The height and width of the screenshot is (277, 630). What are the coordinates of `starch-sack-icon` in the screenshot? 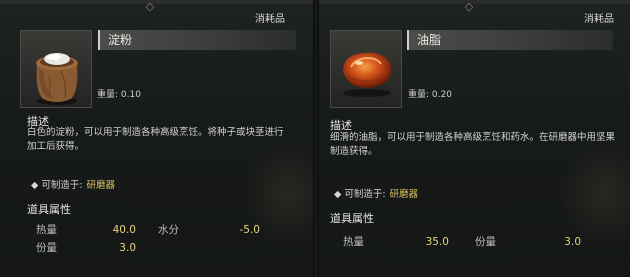 It's located at (57, 79).